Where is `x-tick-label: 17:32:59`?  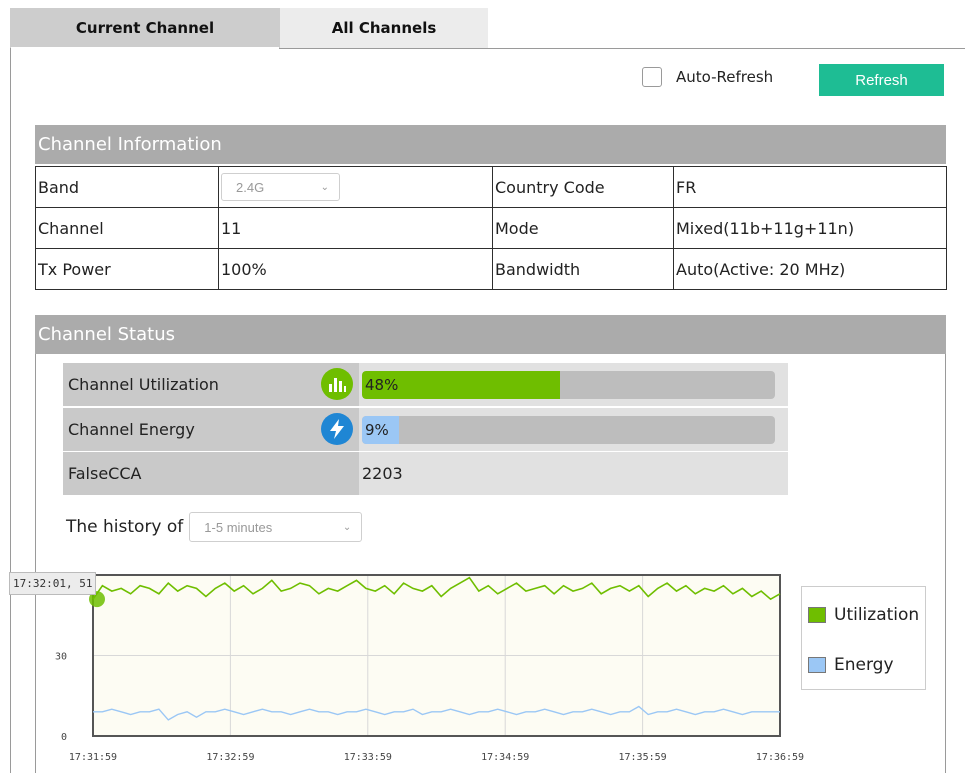
x-tick-label: 17:32:59 is located at coordinates (230, 757).